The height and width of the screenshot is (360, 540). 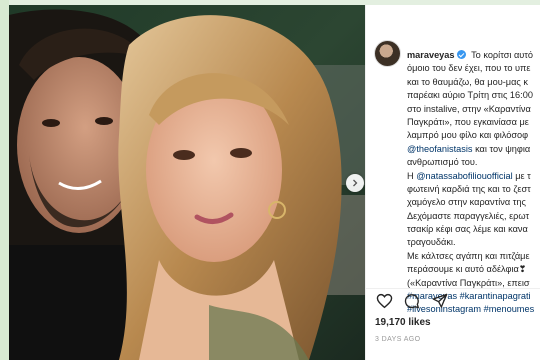 I want to click on carousel-next-button, so click(x=355, y=183).